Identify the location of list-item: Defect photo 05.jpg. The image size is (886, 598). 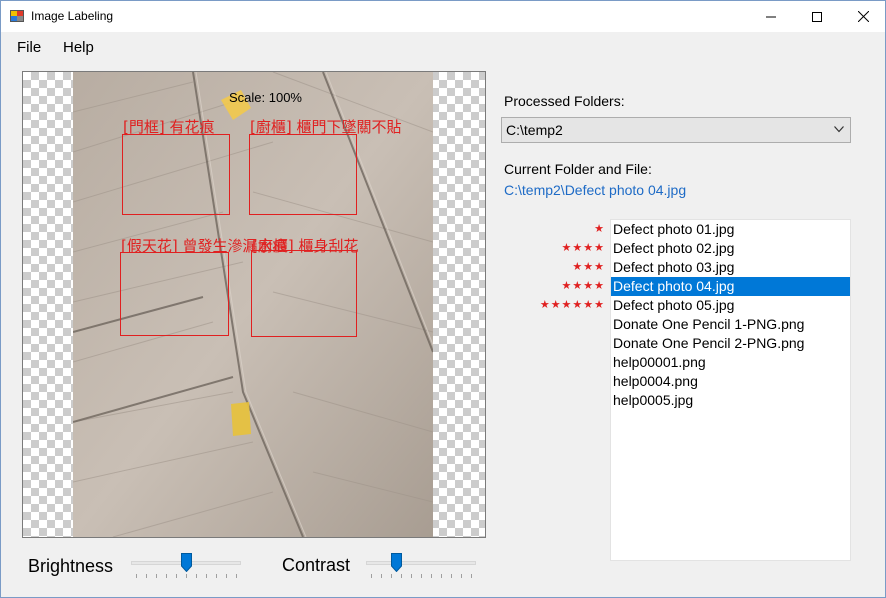
(730, 305).